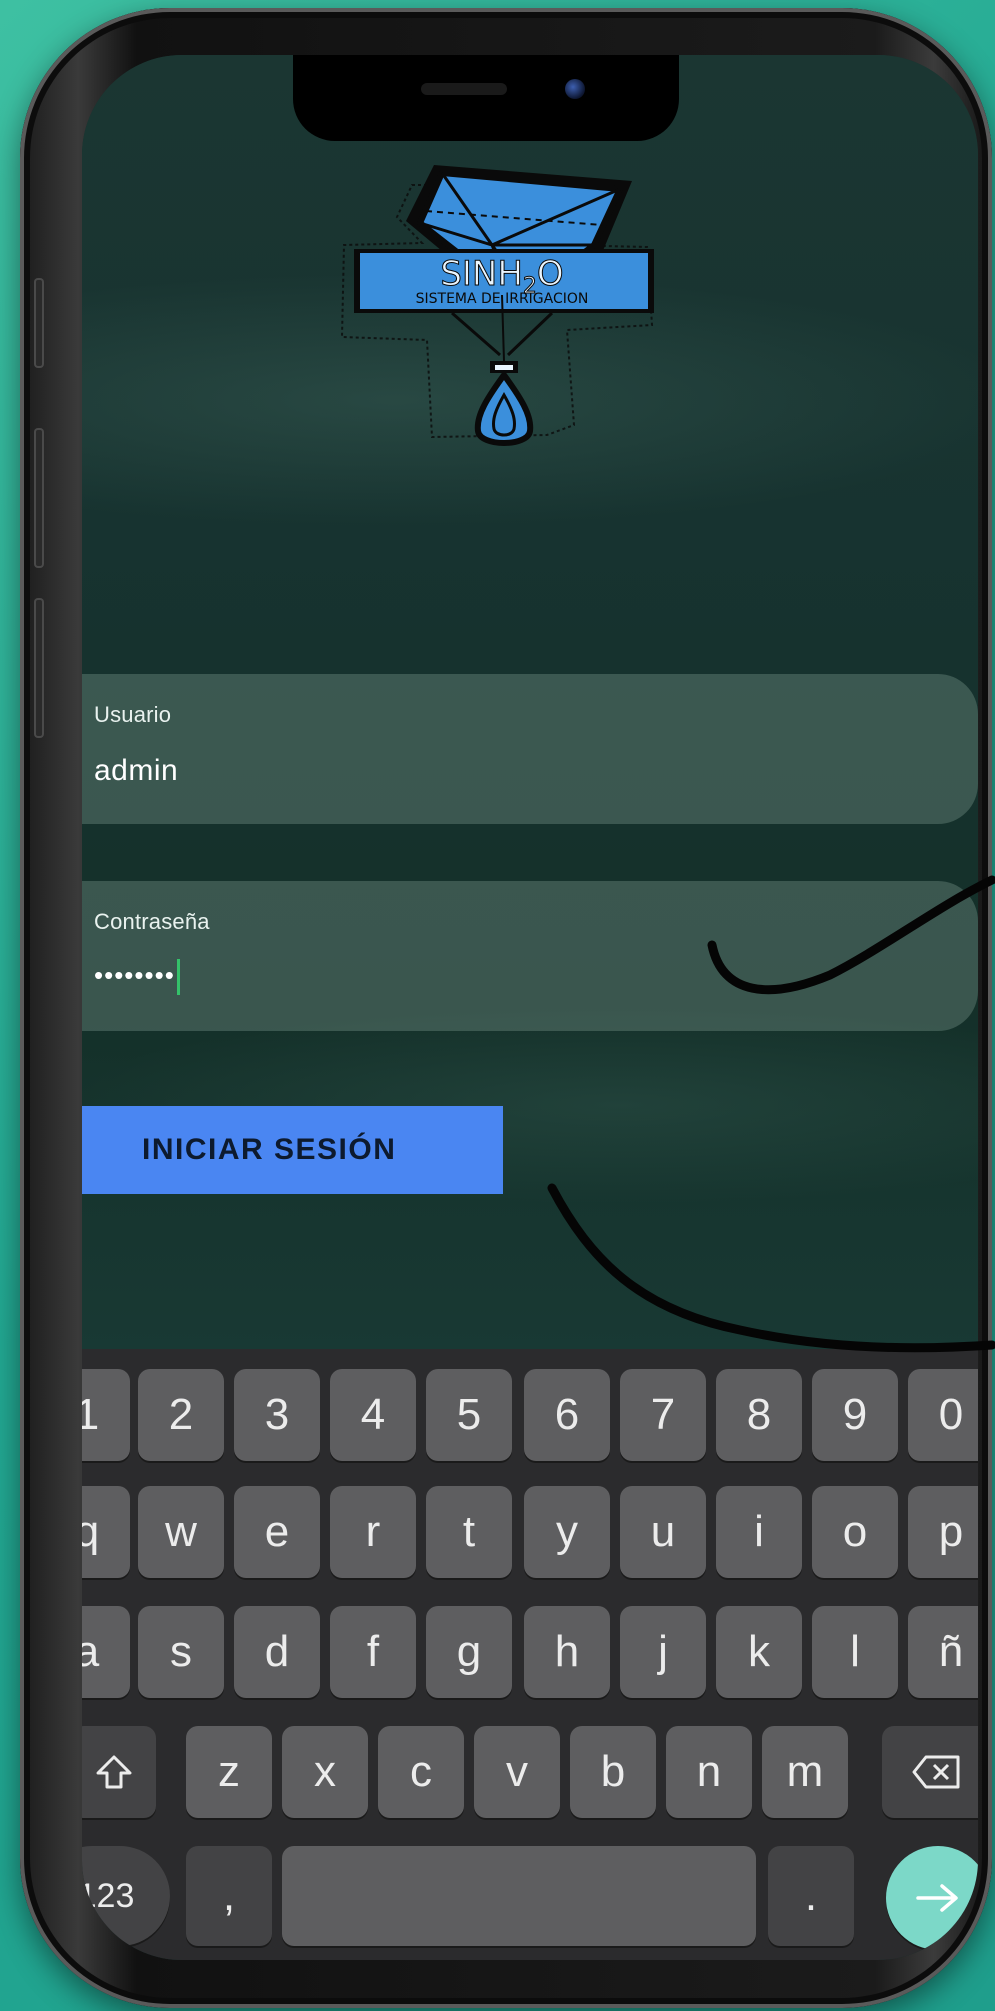 This screenshot has height=2011, width=995. What do you see at coordinates (936, 1772) in the screenshot?
I see `backspace-icon` at bounding box center [936, 1772].